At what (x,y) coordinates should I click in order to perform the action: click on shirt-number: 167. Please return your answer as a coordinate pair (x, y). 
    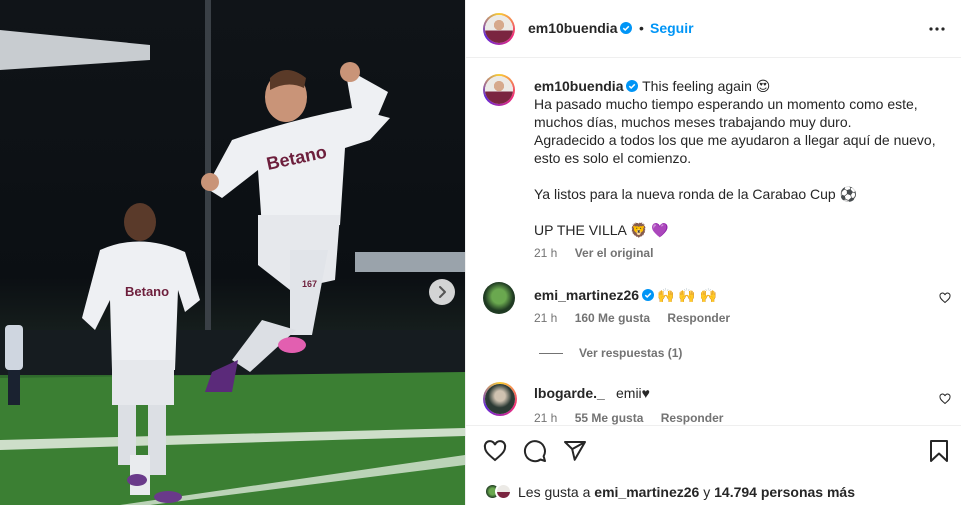
    Looking at the image, I should click on (309, 284).